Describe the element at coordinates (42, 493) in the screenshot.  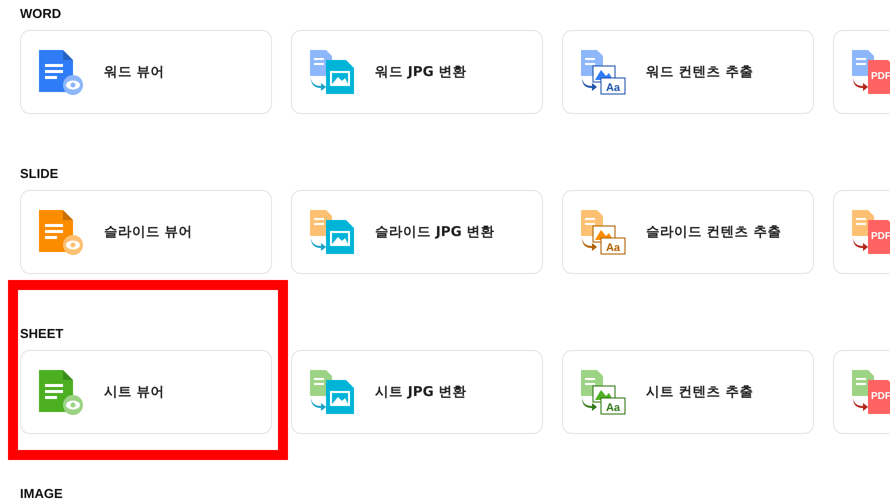
I see `section-heading: IMAGE` at that location.